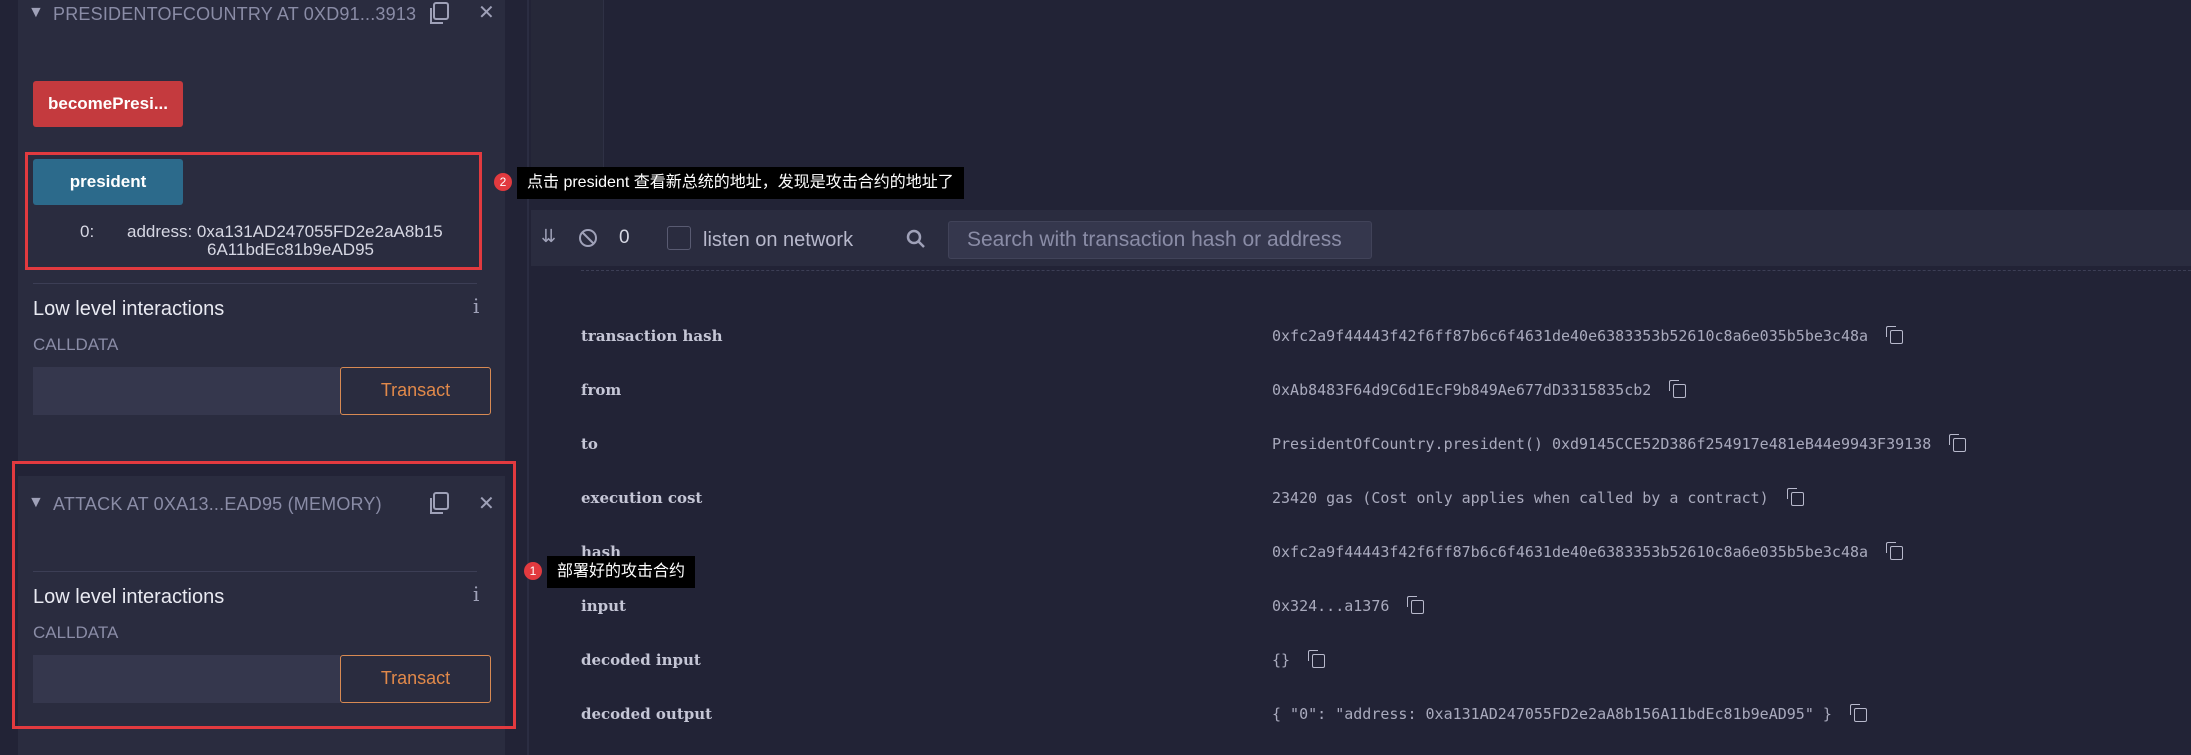 This screenshot has width=2191, height=755. I want to click on output-index: 0:, so click(87, 231).